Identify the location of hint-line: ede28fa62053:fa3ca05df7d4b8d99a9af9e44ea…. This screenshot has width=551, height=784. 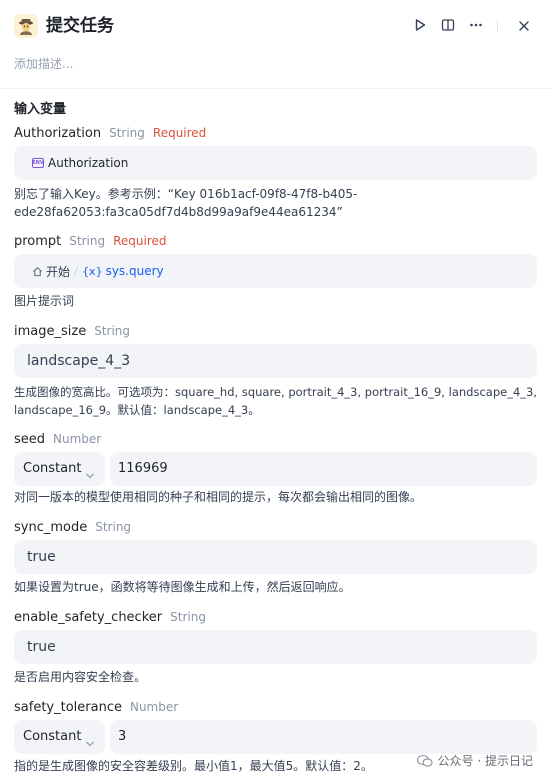
(178, 212).